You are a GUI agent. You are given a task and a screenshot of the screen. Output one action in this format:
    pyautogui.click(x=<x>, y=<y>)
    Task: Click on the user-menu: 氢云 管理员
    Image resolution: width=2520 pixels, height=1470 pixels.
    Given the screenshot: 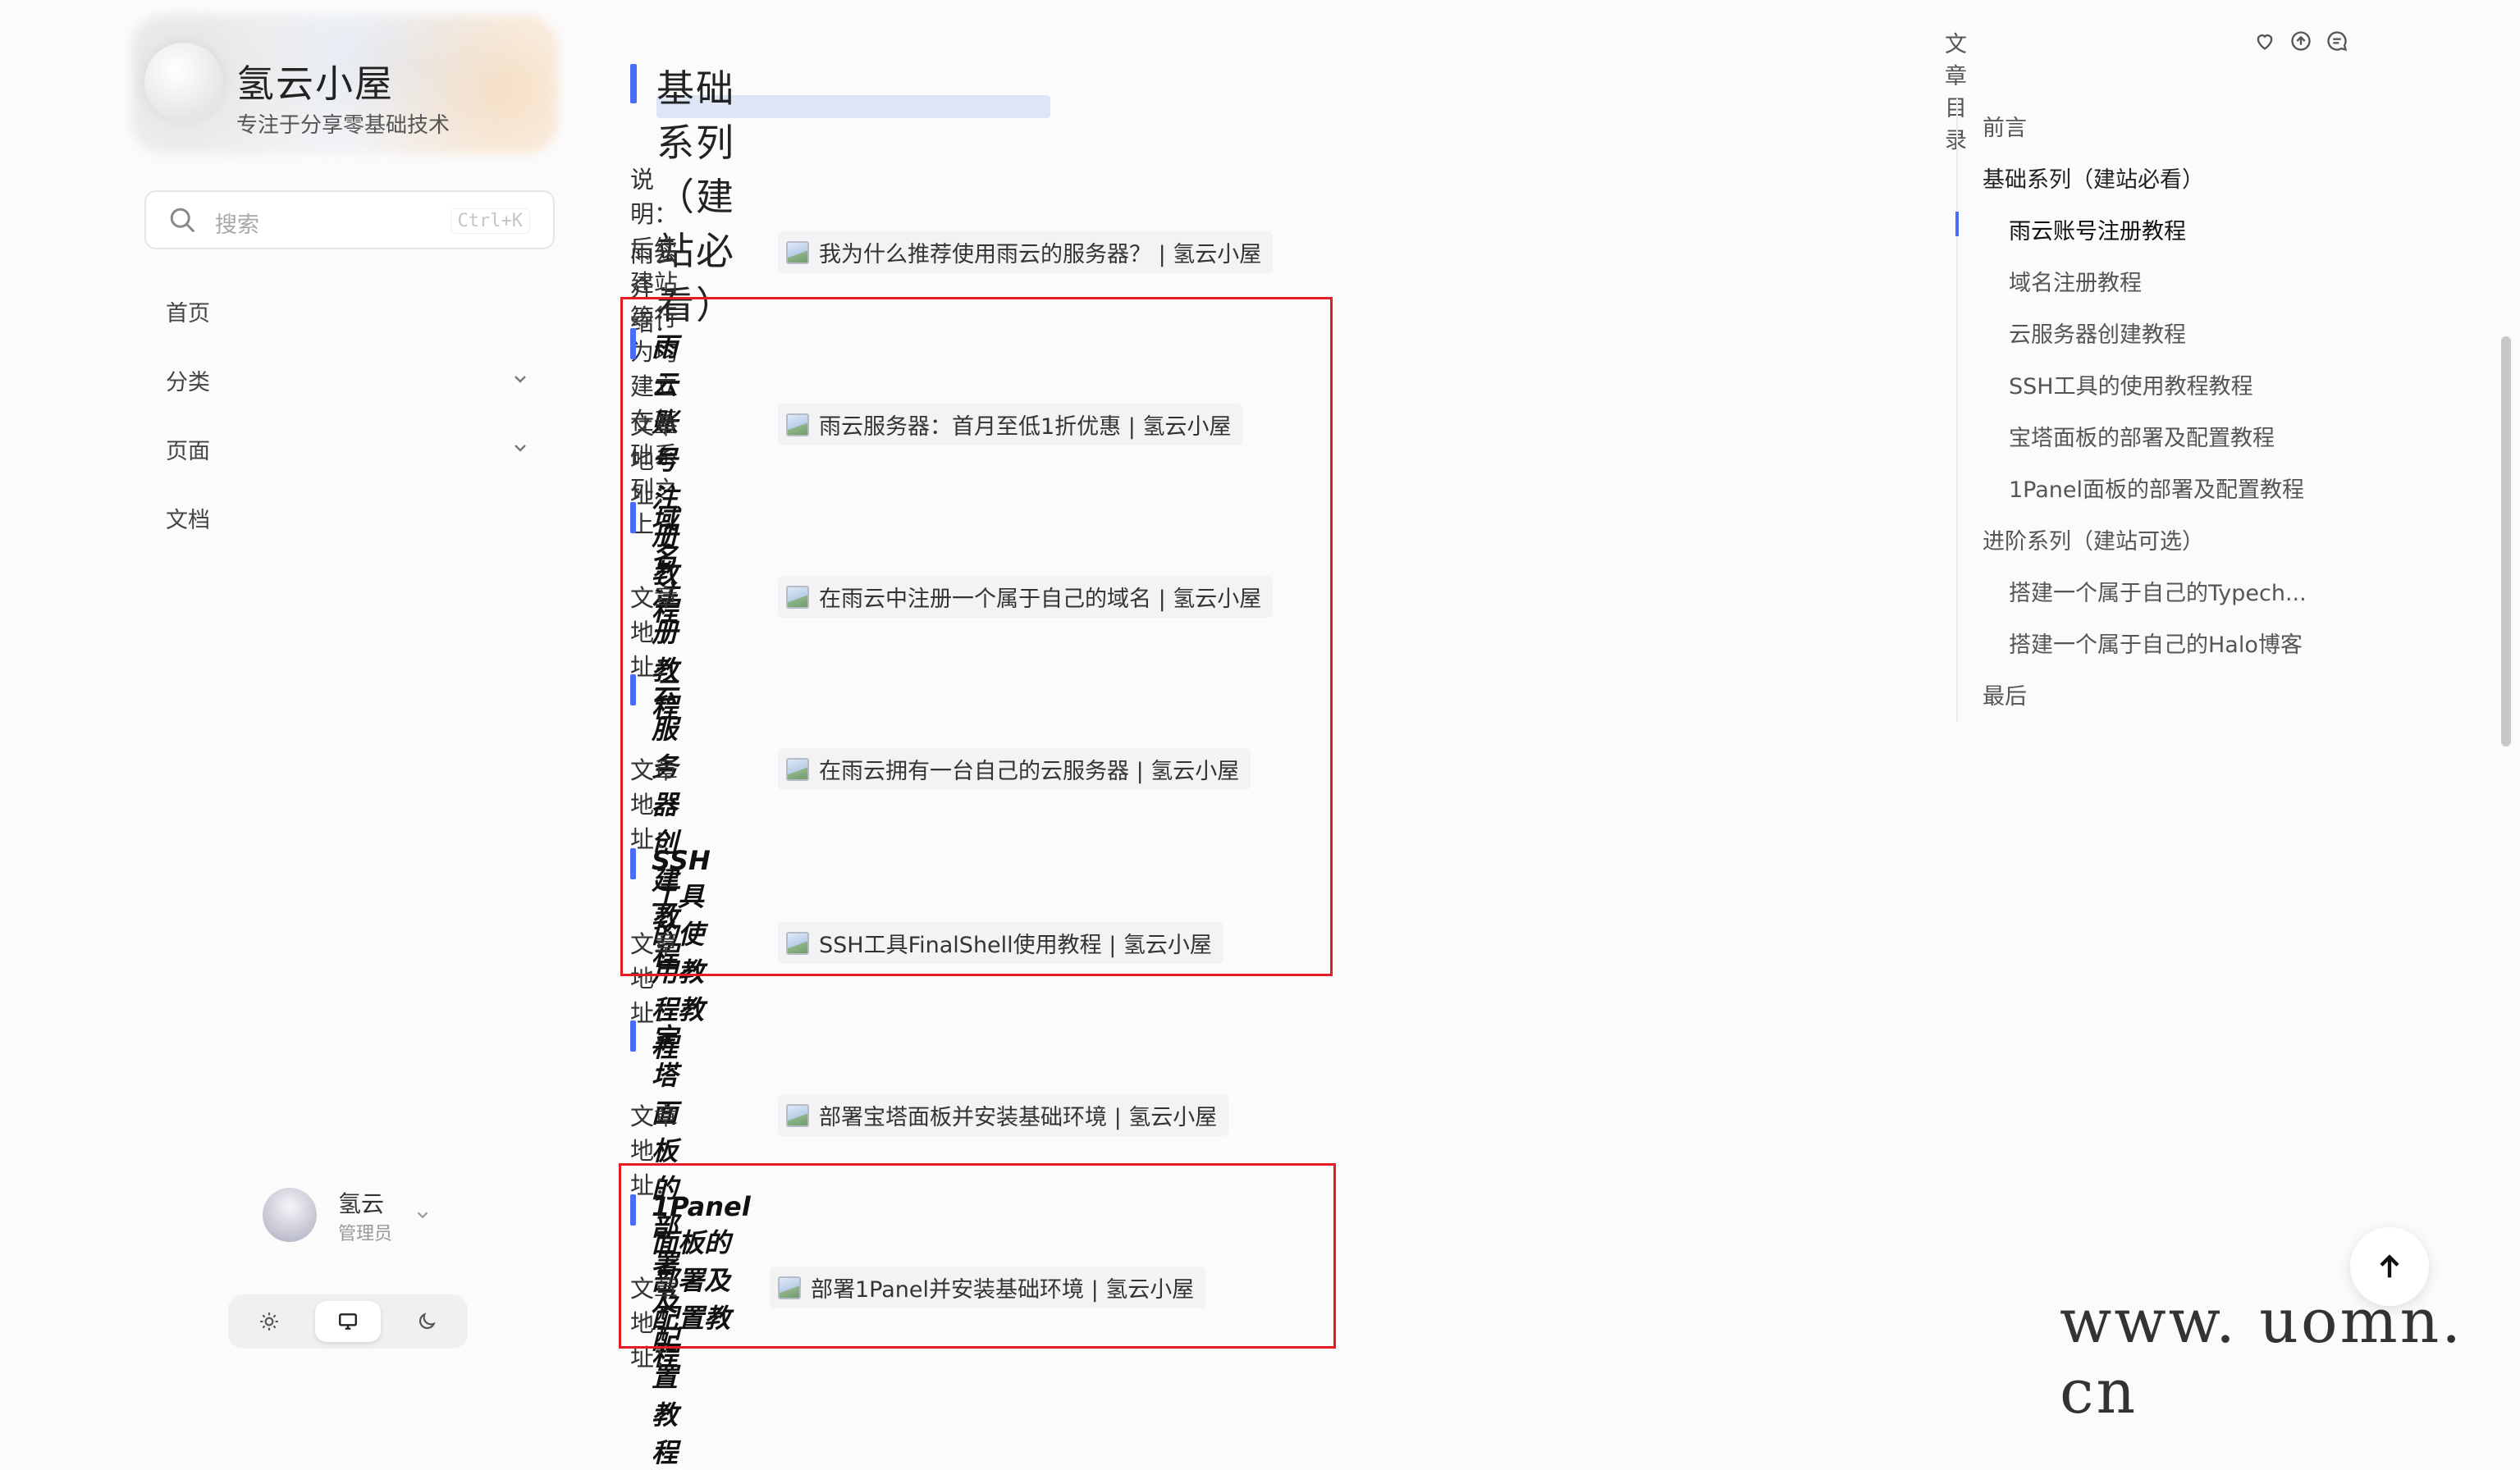 What is the action you would take?
    pyautogui.click(x=353, y=1214)
    